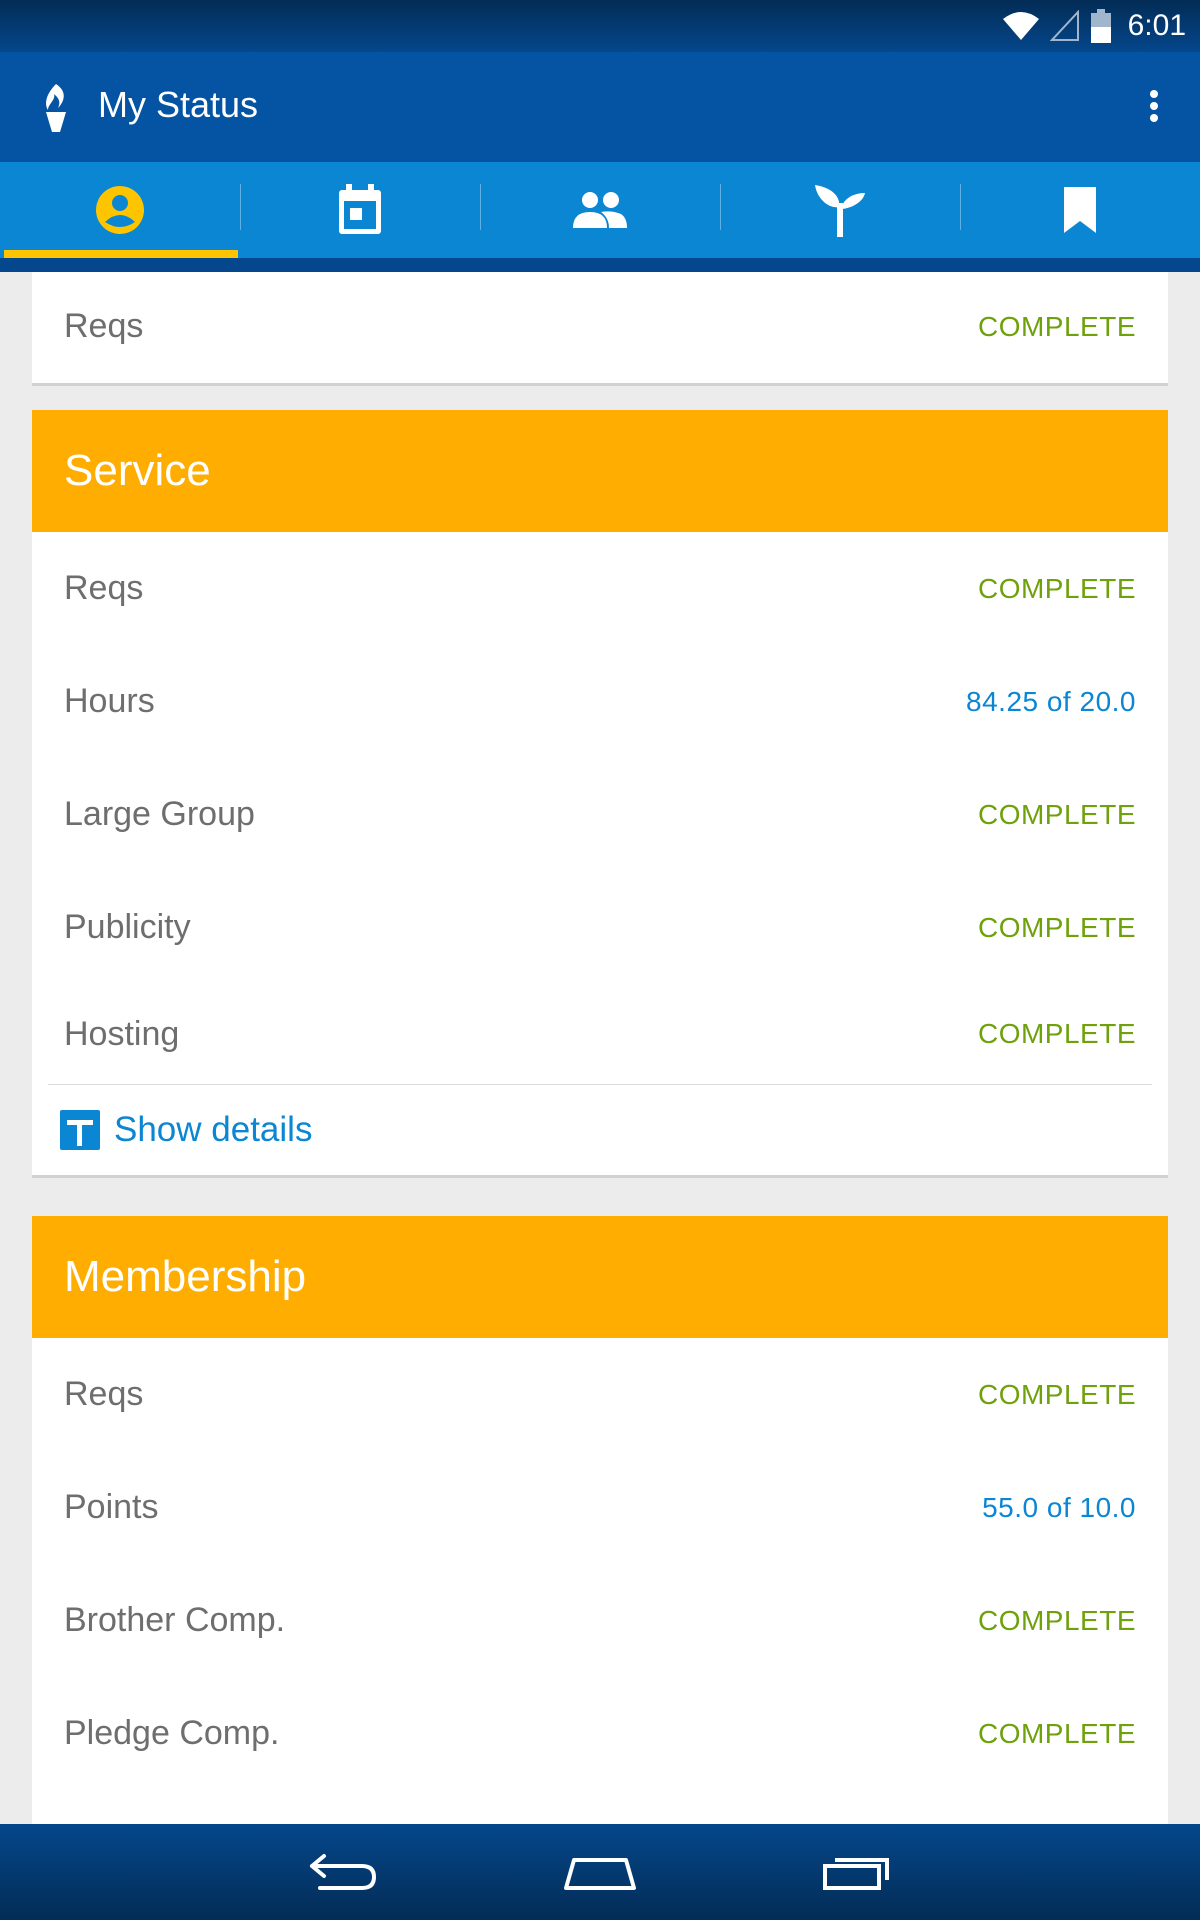  Describe the element at coordinates (127, 927) in the screenshot. I see `row-label: Publicity` at that location.